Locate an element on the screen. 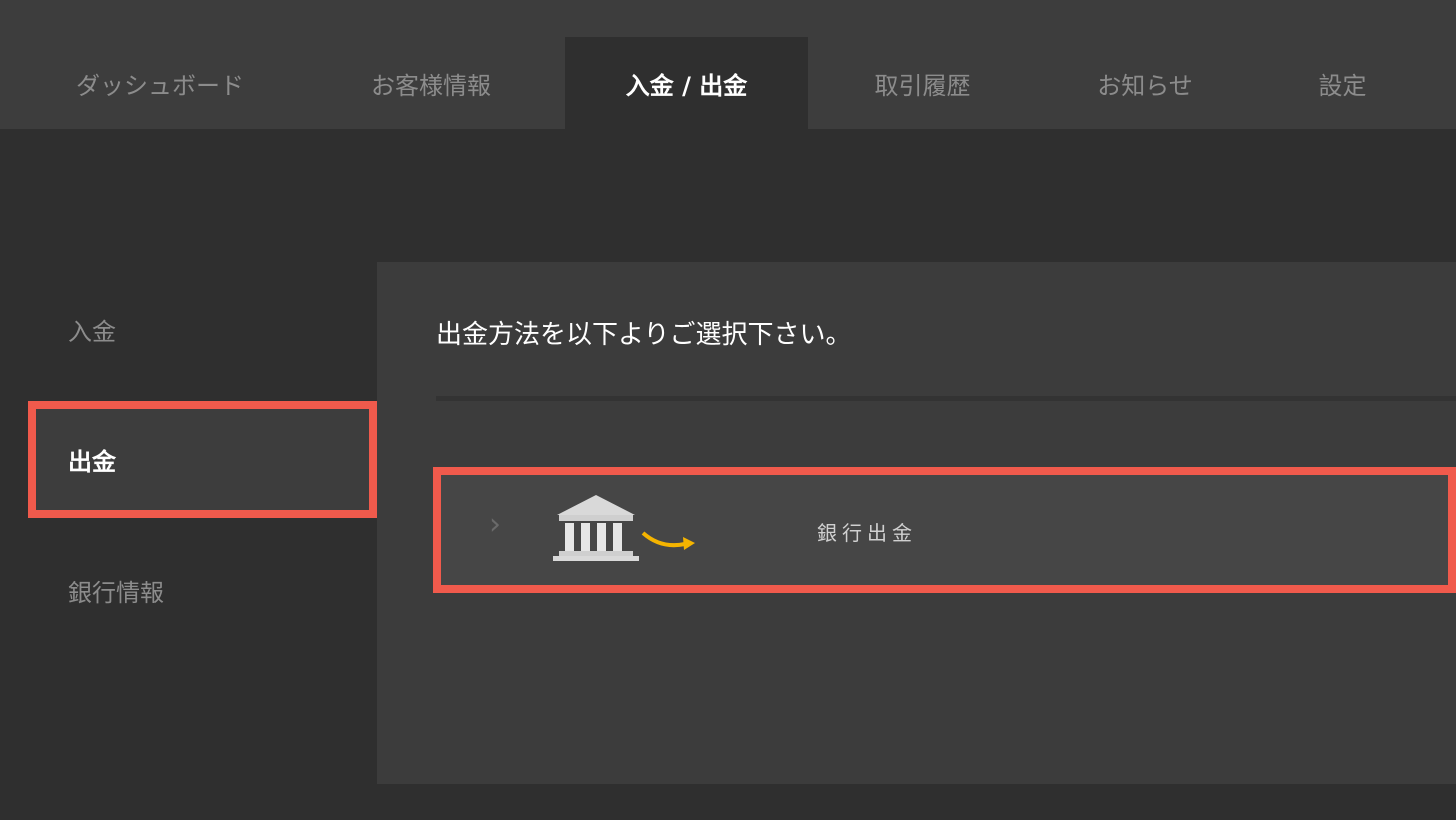 The height and width of the screenshot is (820, 1456). chevron-right-icon: › is located at coordinates (495, 524).